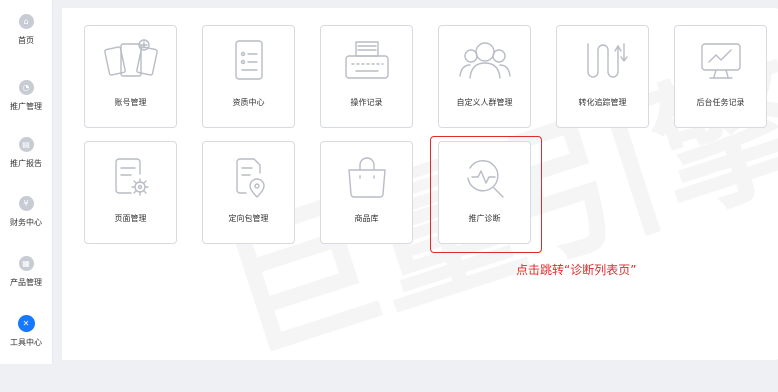 Image resolution: width=778 pixels, height=392 pixels. What do you see at coordinates (366, 102) in the screenshot?
I see `tool-card-label: 操作记录` at bounding box center [366, 102].